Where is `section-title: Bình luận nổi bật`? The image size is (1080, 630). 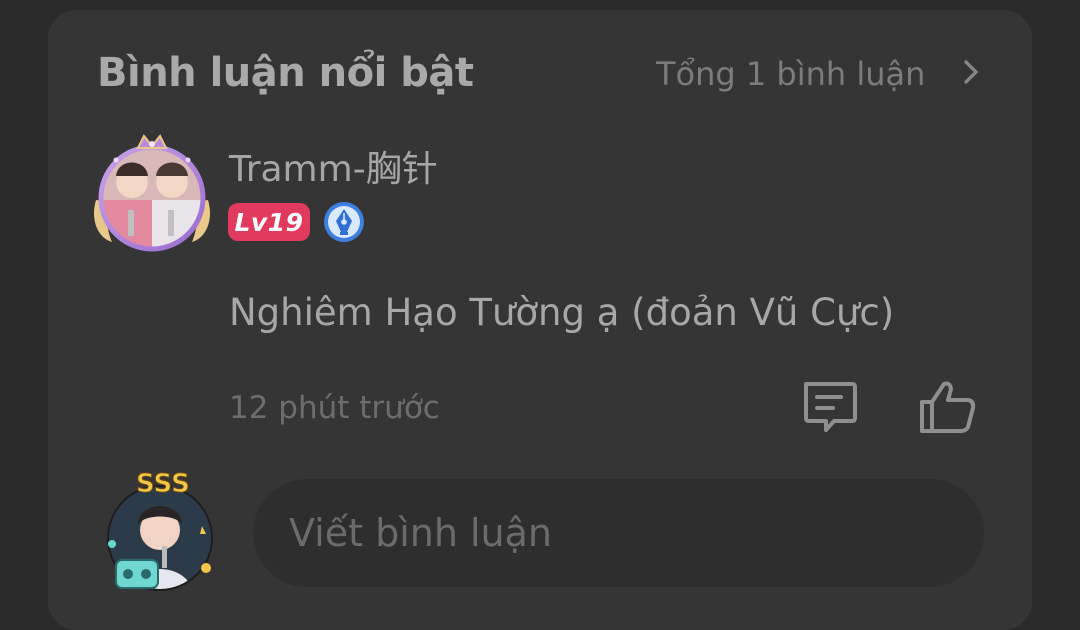
section-title: Bình luận nổi bật is located at coordinates (285, 73).